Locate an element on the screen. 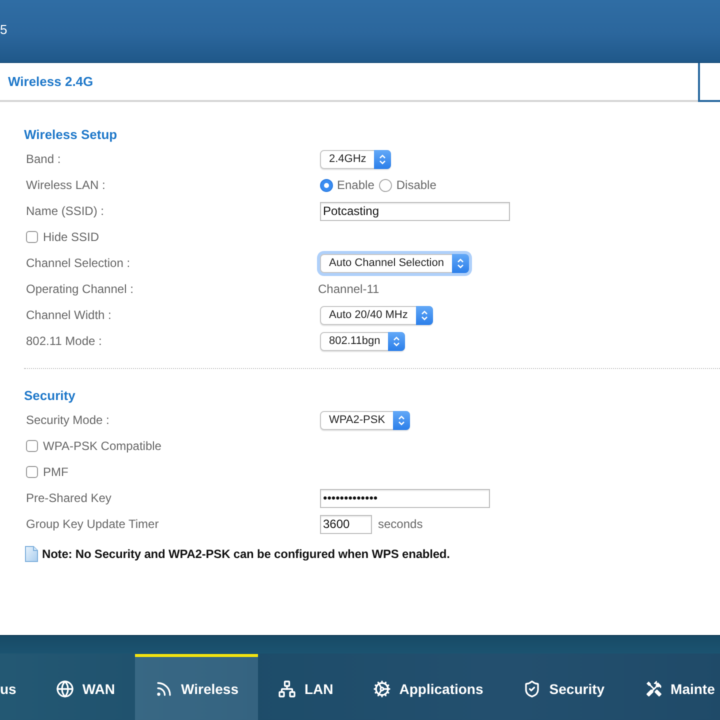  checkbox-label: WPA-PSK Compatible is located at coordinates (102, 446).